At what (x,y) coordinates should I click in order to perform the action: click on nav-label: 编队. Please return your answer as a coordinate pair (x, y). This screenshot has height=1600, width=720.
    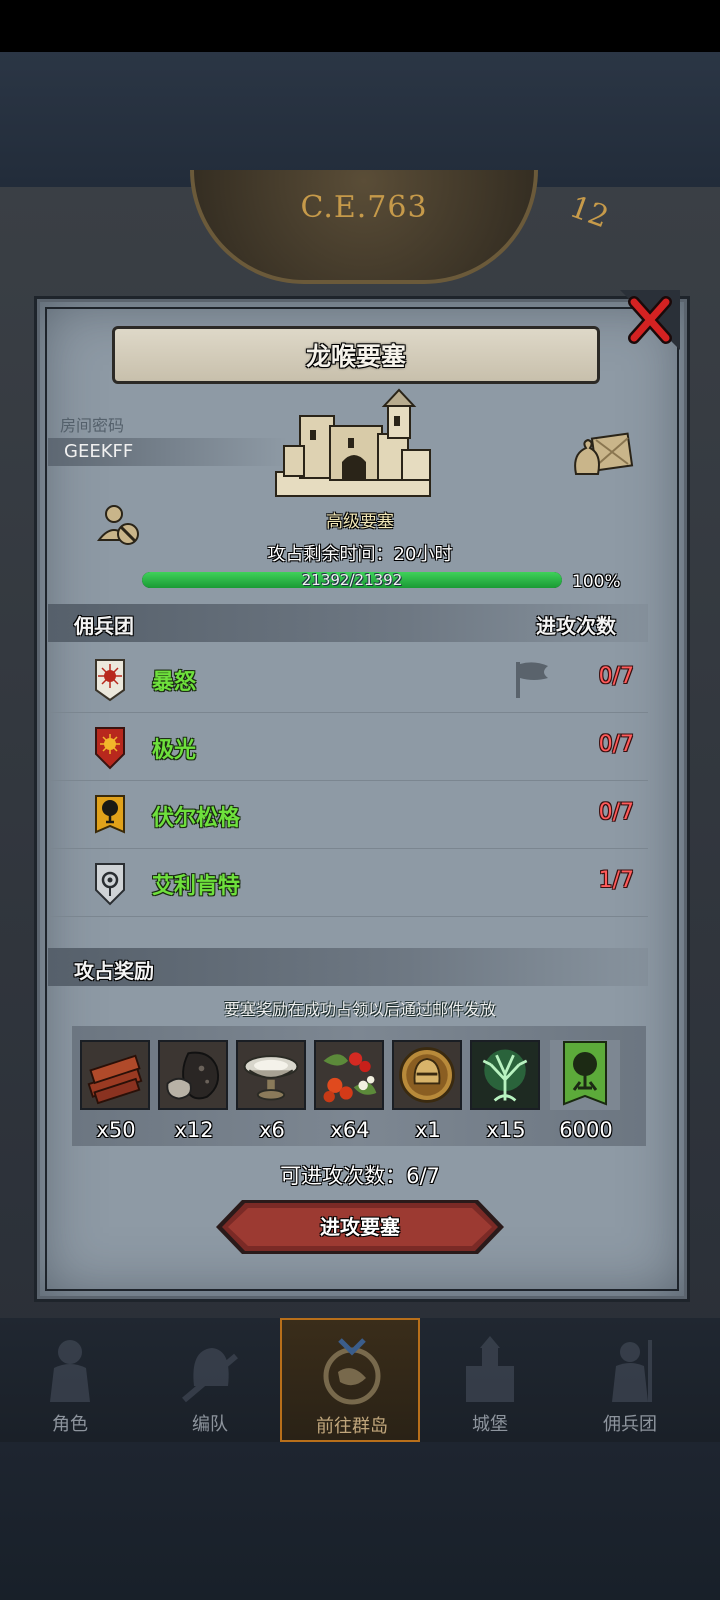
    Looking at the image, I should click on (210, 1424).